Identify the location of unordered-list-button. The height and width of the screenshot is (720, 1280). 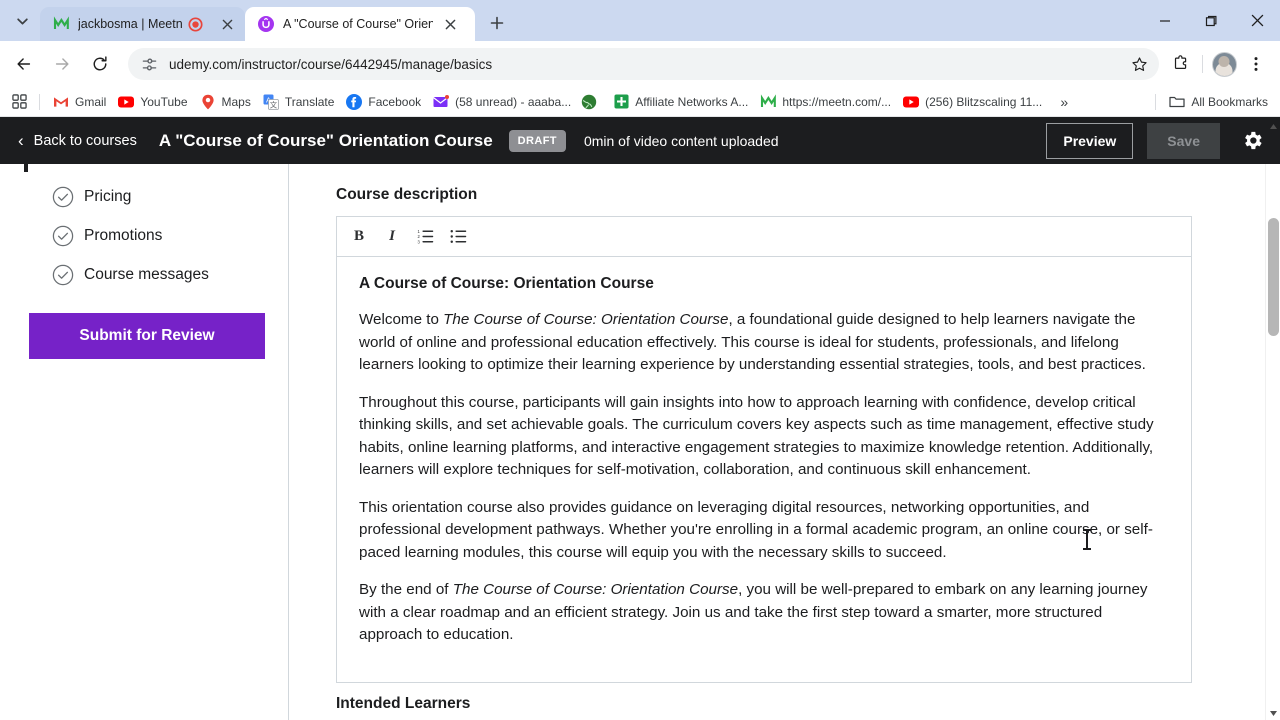
(458, 237).